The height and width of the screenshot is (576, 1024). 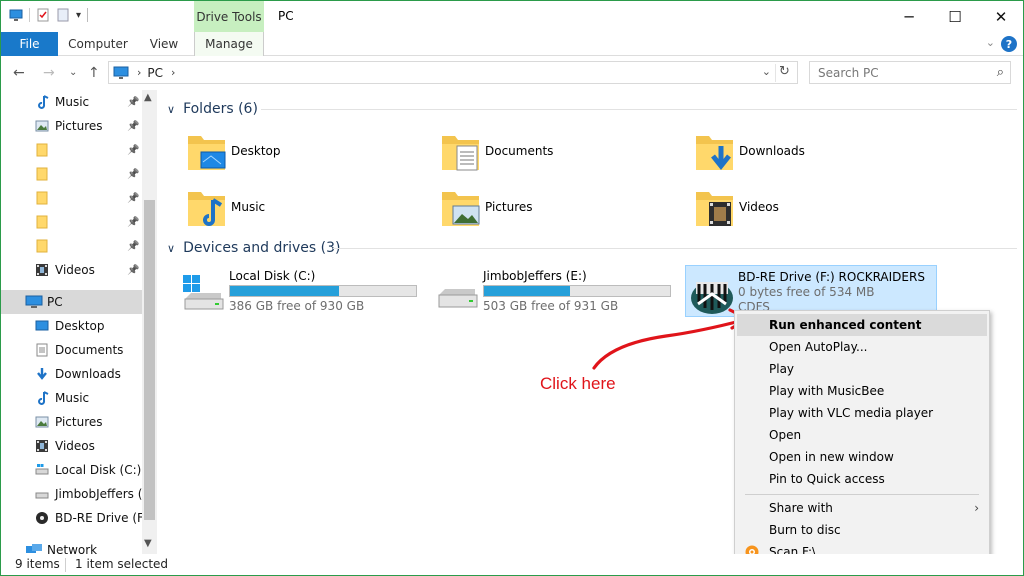 I want to click on nav-pc-item: BD-RE Drive (F:), so click(x=76, y=518).